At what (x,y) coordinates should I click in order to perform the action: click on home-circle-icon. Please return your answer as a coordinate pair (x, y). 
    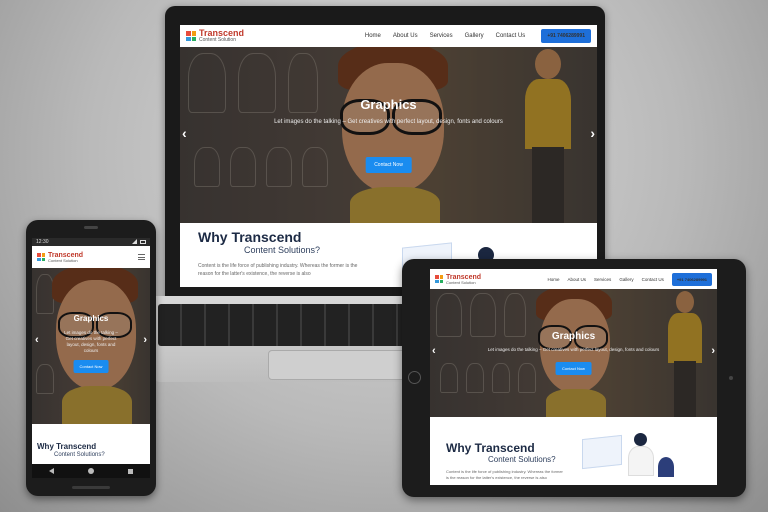
    Looking at the image, I should click on (91, 471).